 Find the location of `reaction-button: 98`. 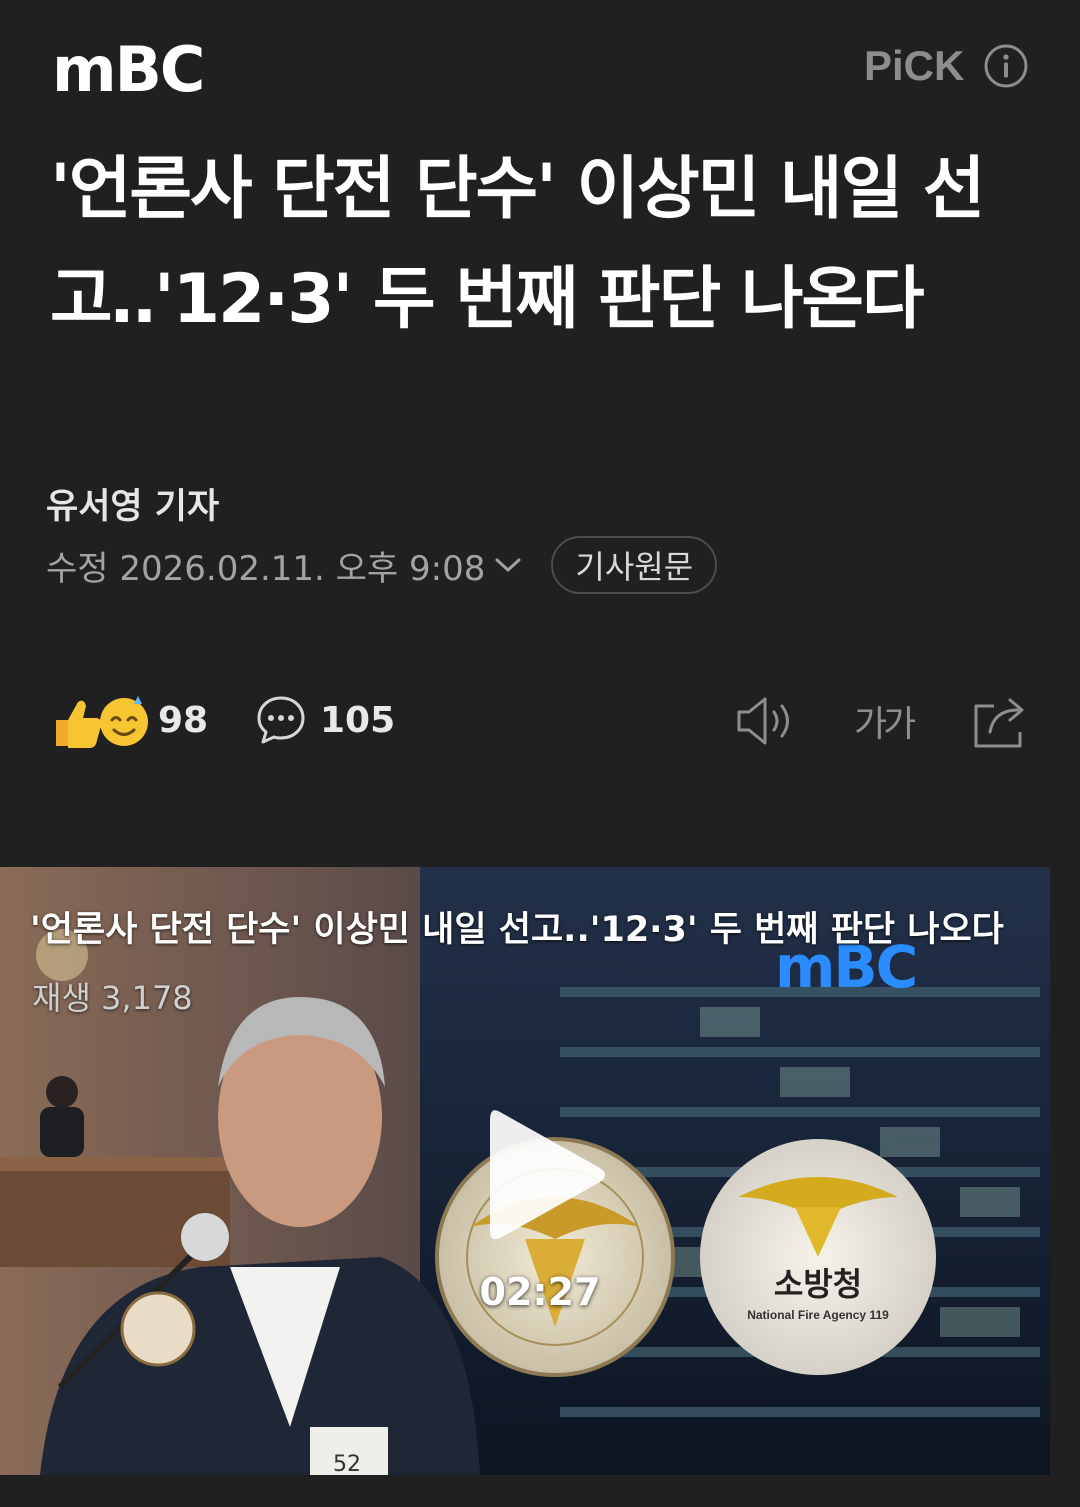

reaction-button: 98 is located at coordinates (129, 720).